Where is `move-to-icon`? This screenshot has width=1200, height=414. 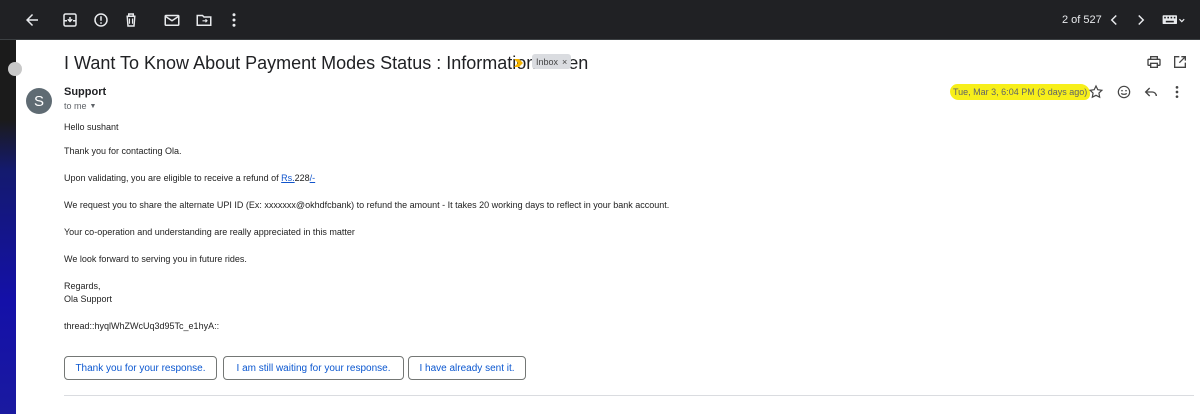
move-to-icon is located at coordinates (204, 20).